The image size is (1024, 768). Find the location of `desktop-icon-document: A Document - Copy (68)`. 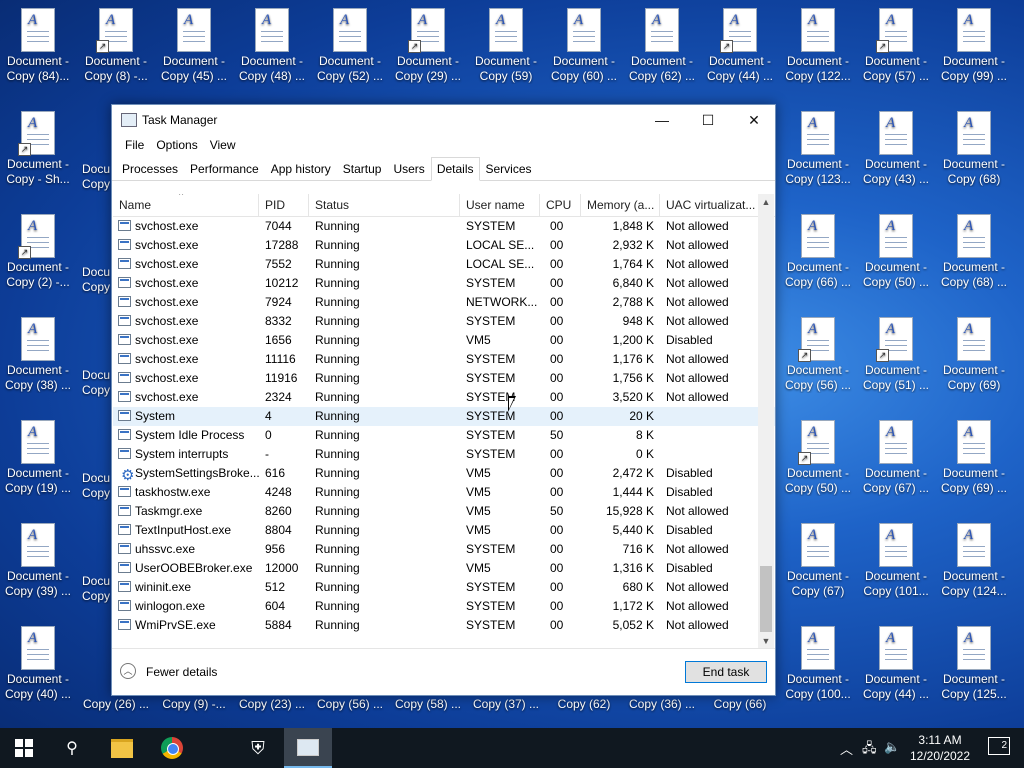

desktop-icon-document: A Document - Copy (68) is located at coordinates (974, 149).